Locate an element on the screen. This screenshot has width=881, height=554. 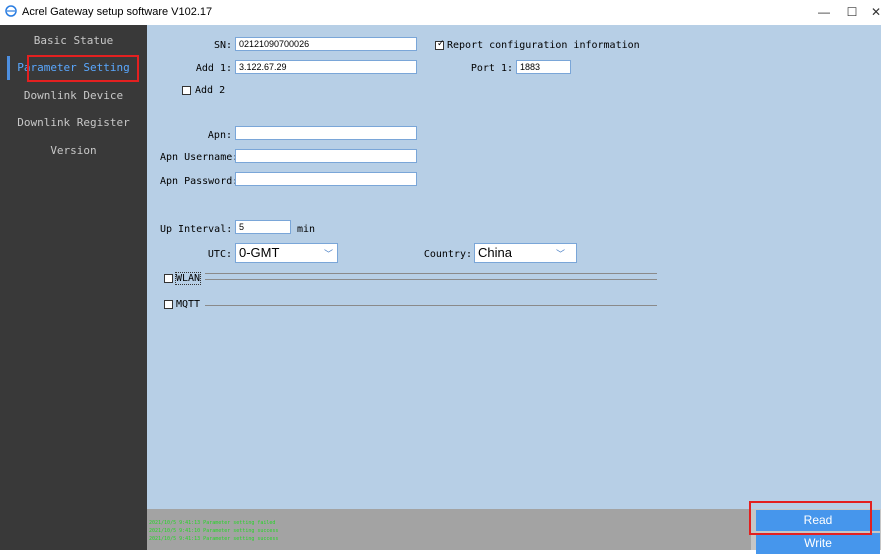
close-button: ✕ is located at coordinates (872, 12).